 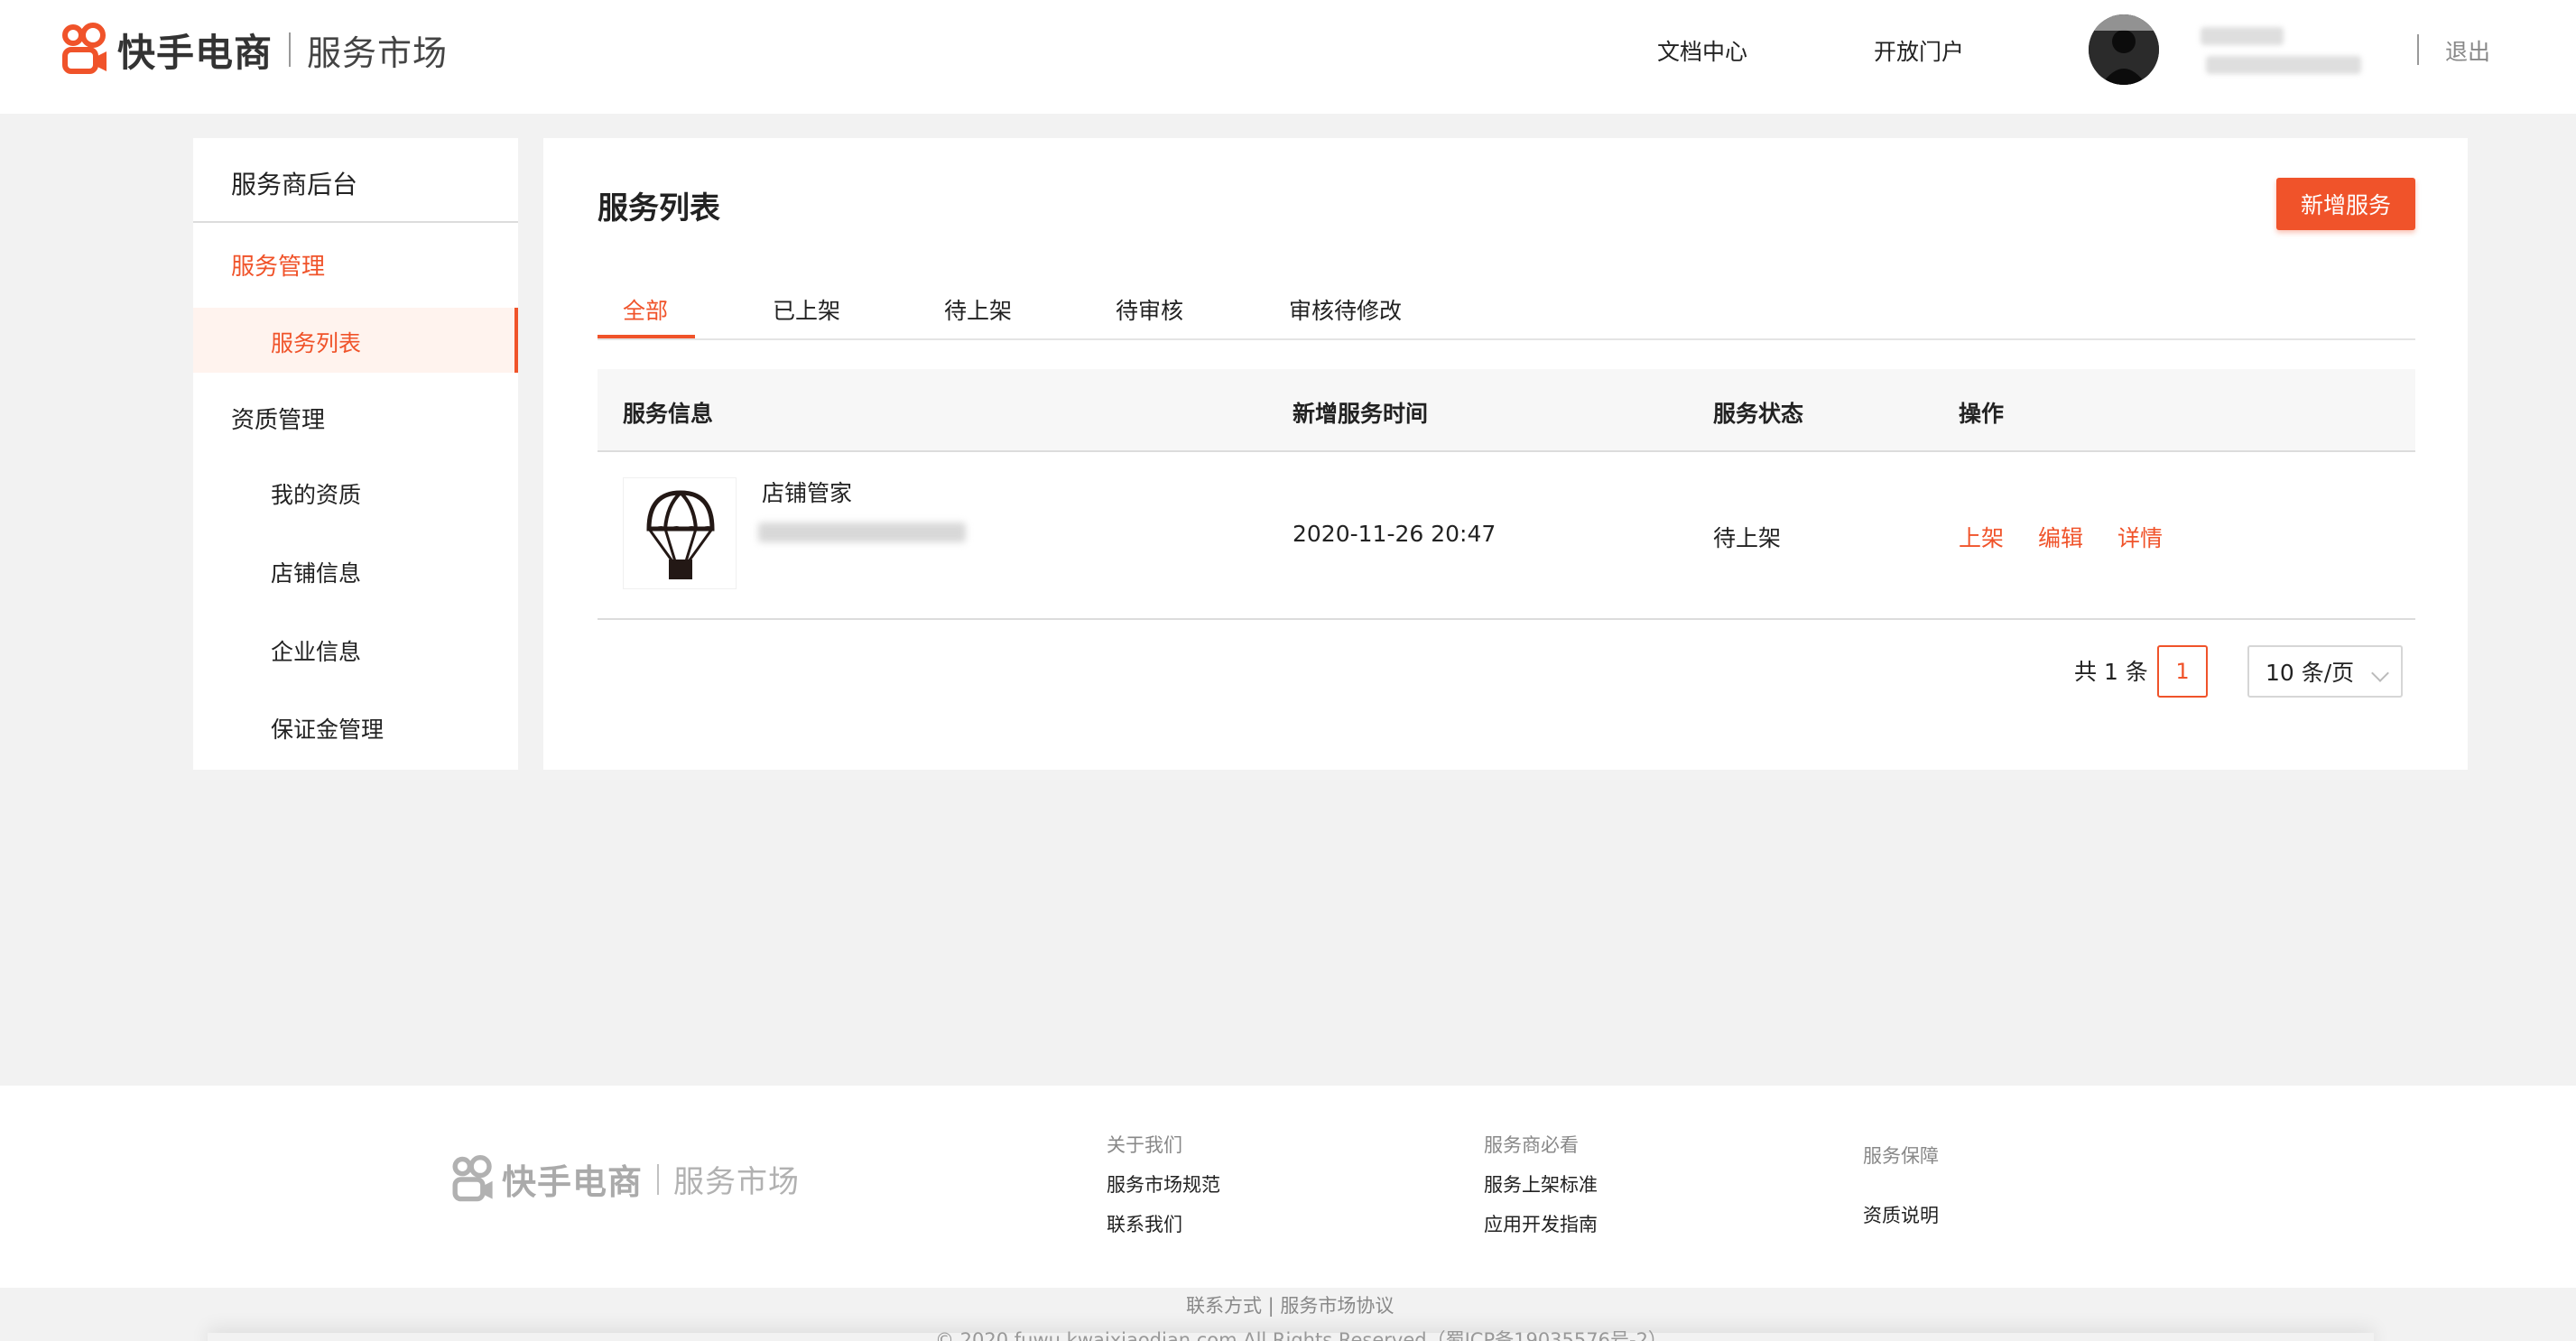 What do you see at coordinates (316, 495) in the screenshot?
I see `sidebar-item-label: 我的资质` at bounding box center [316, 495].